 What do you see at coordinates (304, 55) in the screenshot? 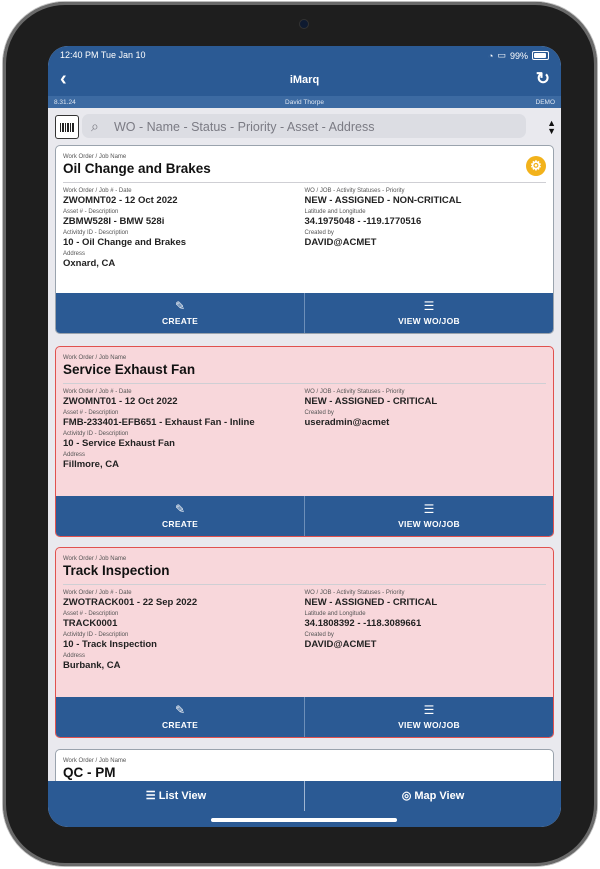
I see `status-bar: 12:40 PM Tue Jan 10 ◔ ▭ 99%` at bounding box center [304, 55].